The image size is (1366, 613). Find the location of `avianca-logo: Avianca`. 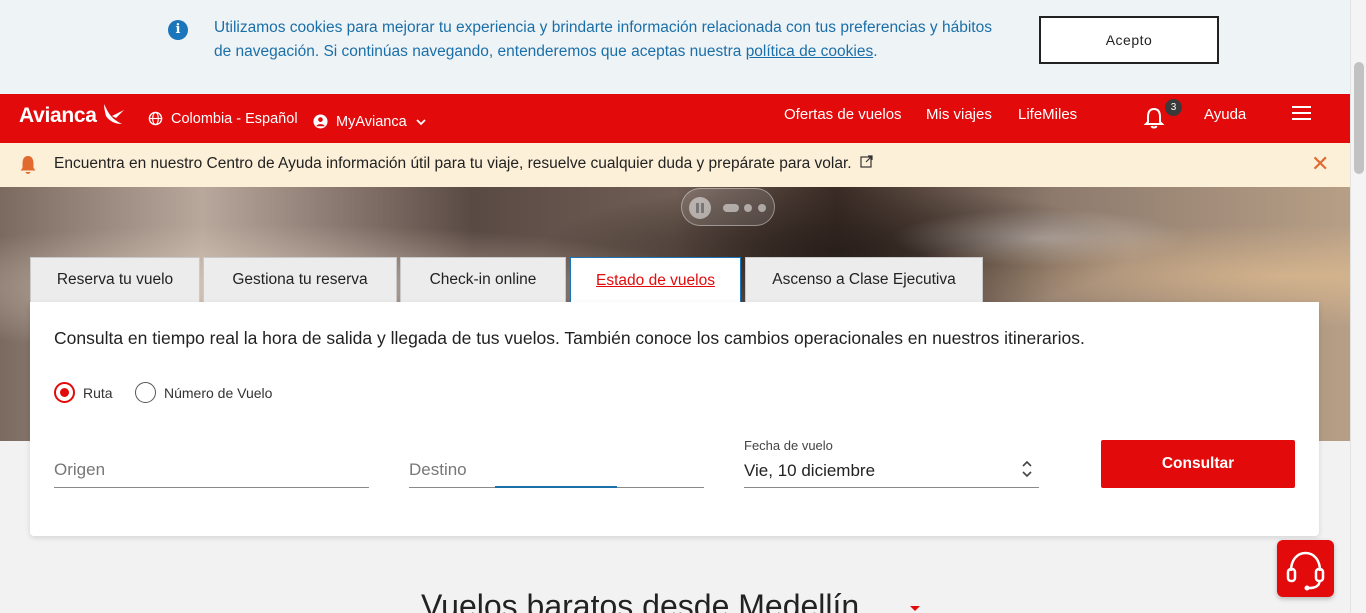

avianca-logo: Avianca is located at coordinates (58, 116).